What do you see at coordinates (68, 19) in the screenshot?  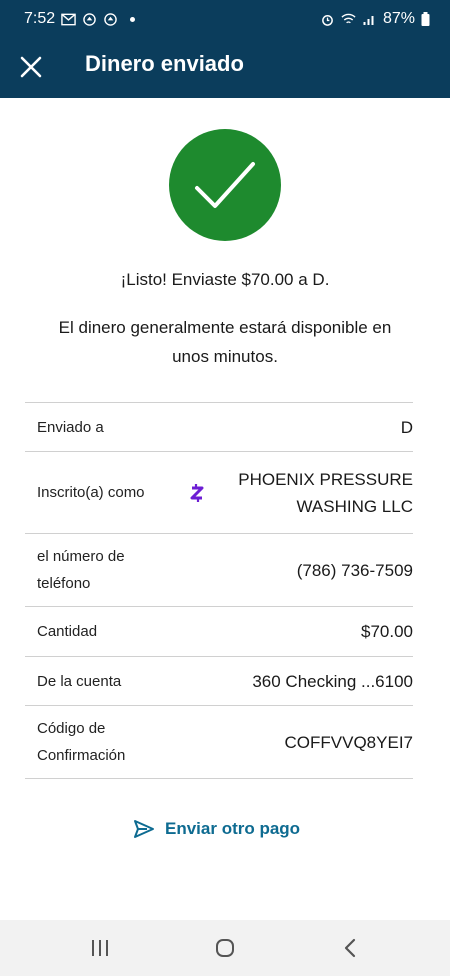 I see `gmail-icon` at bounding box center [68, 19].